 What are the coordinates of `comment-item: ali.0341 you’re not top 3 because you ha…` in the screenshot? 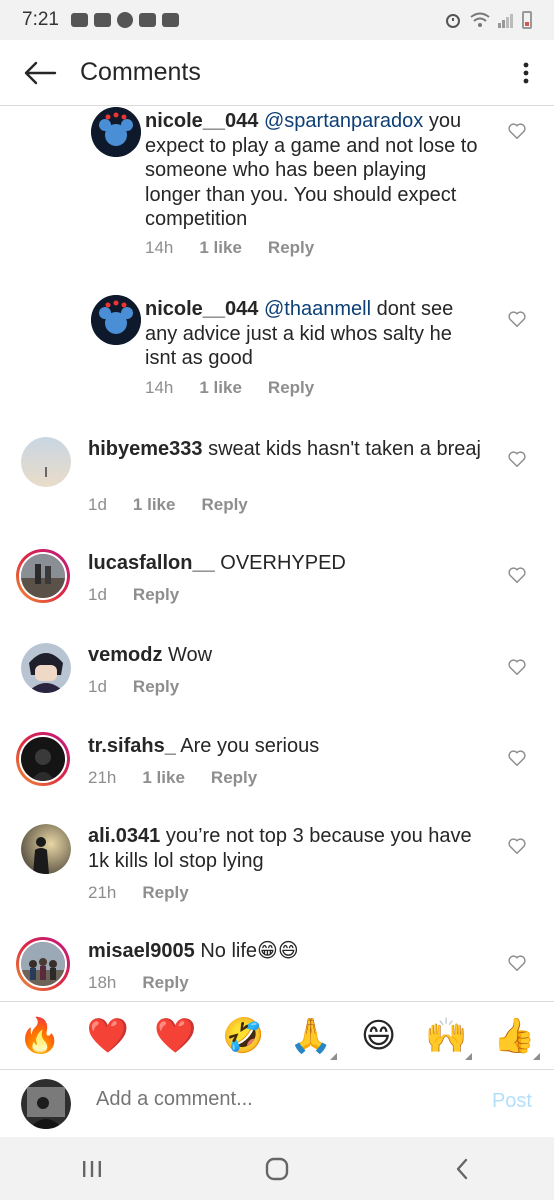 It's located at (277, 872).